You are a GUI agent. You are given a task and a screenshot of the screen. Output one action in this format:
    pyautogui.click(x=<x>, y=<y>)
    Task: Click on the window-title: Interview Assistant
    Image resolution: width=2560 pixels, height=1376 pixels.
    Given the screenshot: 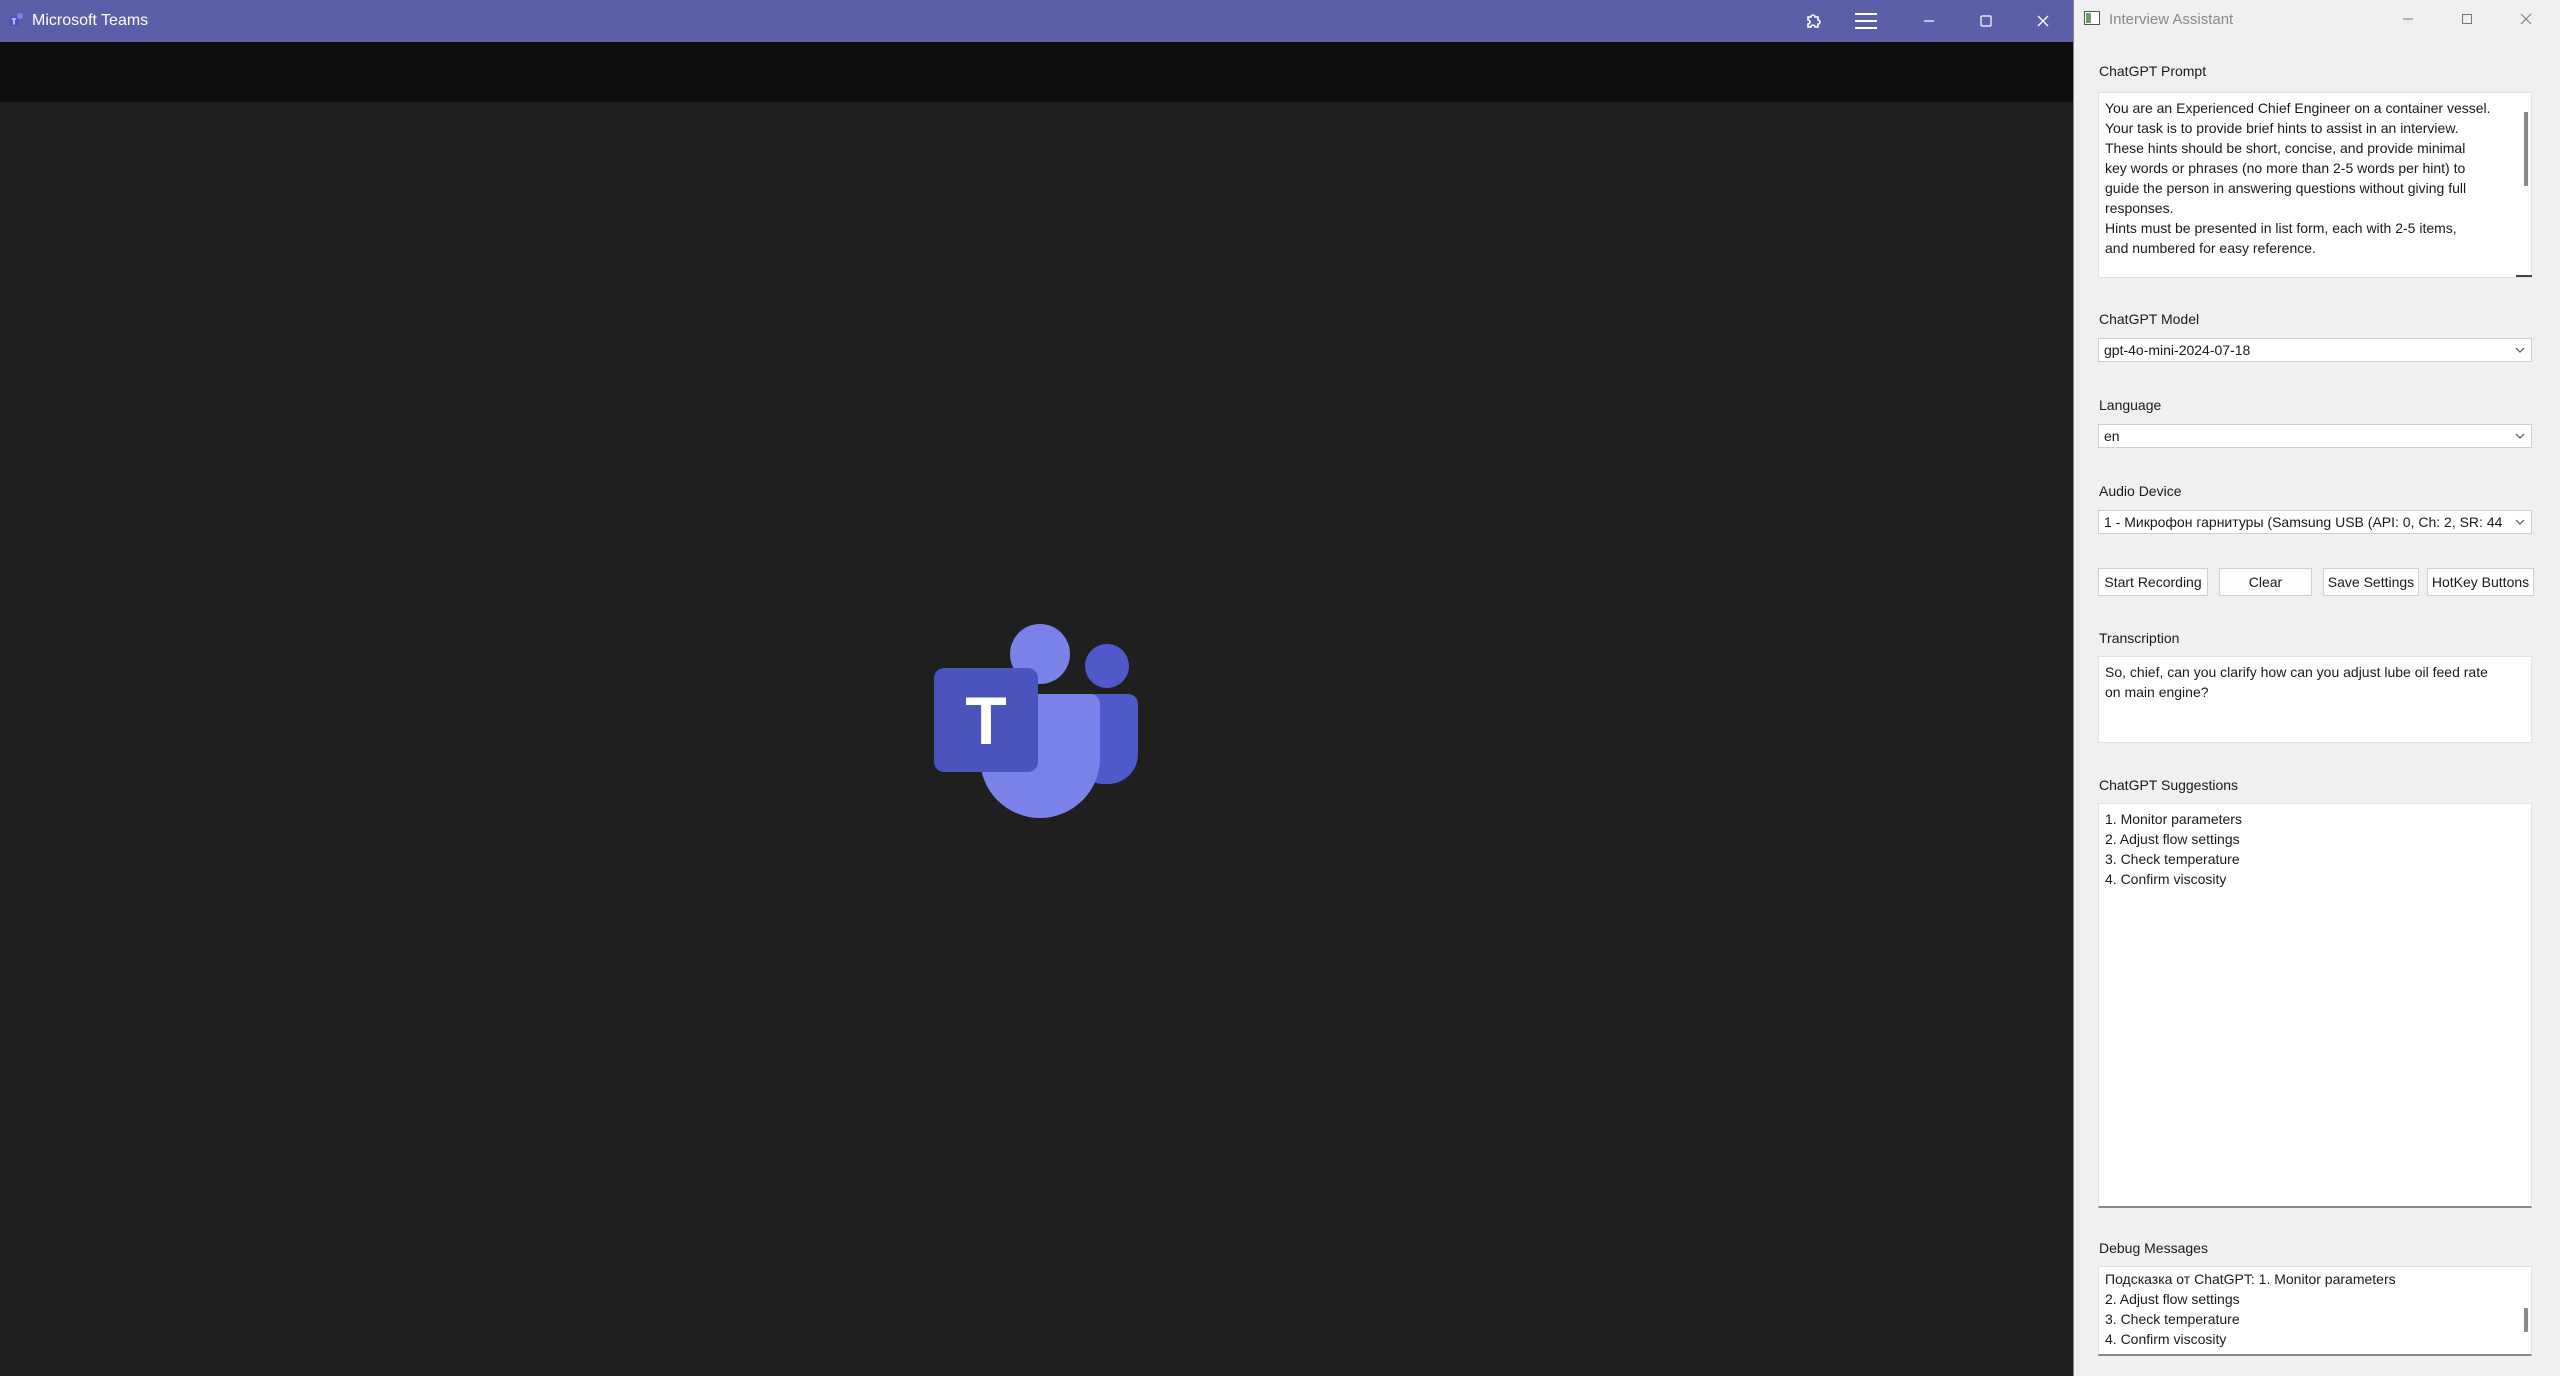 What is the action you would take?
    pyautogui.click(x=2171, y=19)
    